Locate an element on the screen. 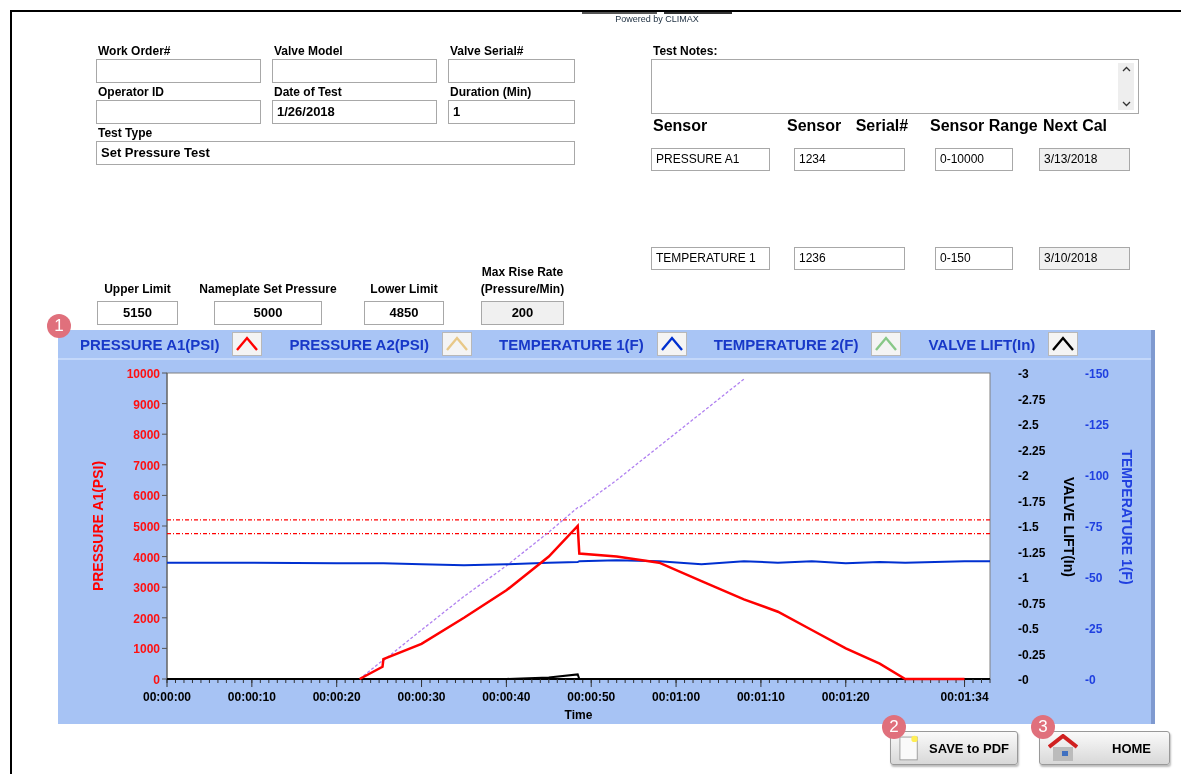  right-tick-label: -50 is located at coordinates (1094, 578).